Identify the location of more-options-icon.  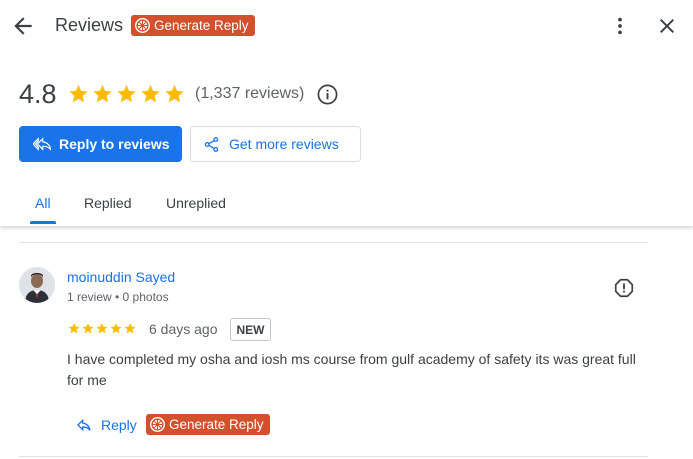
(620, 26).